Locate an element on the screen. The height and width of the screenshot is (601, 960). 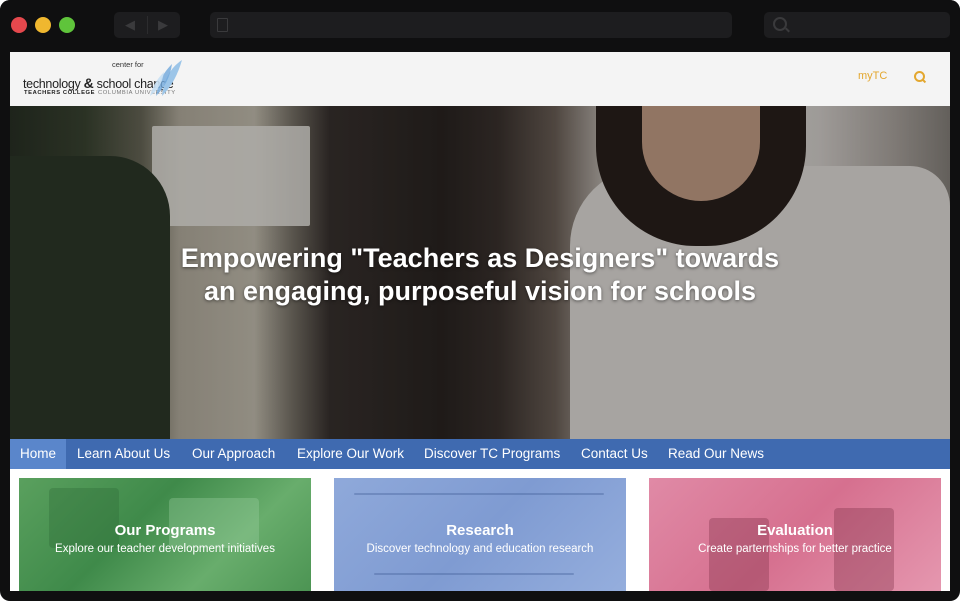
close-window-icon is located at coordinates (19, 25).